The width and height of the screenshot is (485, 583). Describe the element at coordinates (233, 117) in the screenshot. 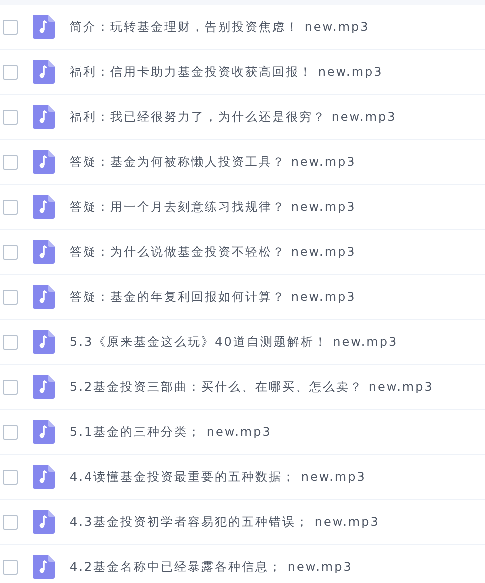

I see `file-name: 福利：我已经很努力了，为什么还是很穷？ new.mp3` at that location.